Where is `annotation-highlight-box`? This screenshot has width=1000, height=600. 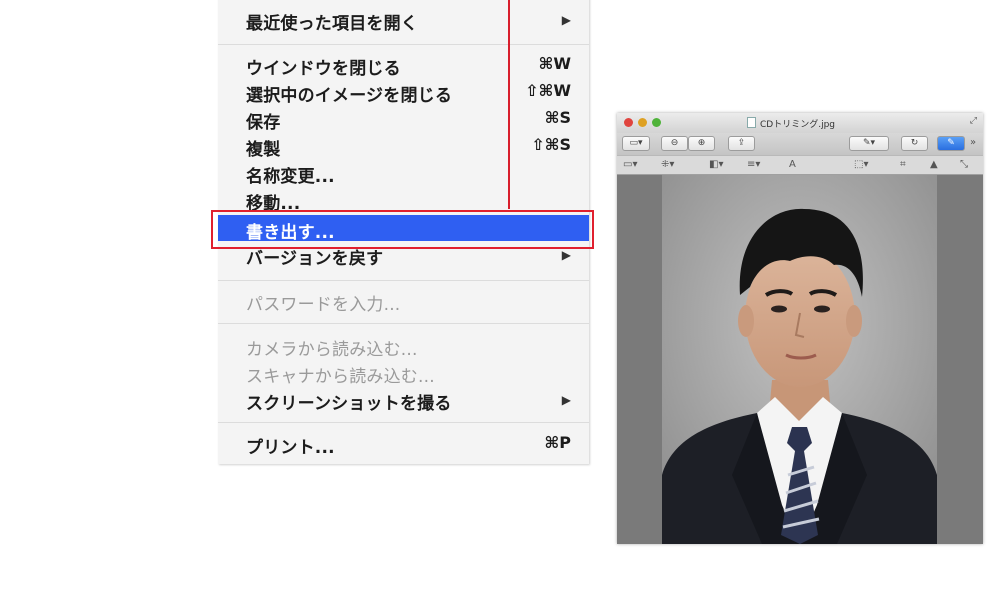
annotation-highlight-box is located at coordinates (402, 229).